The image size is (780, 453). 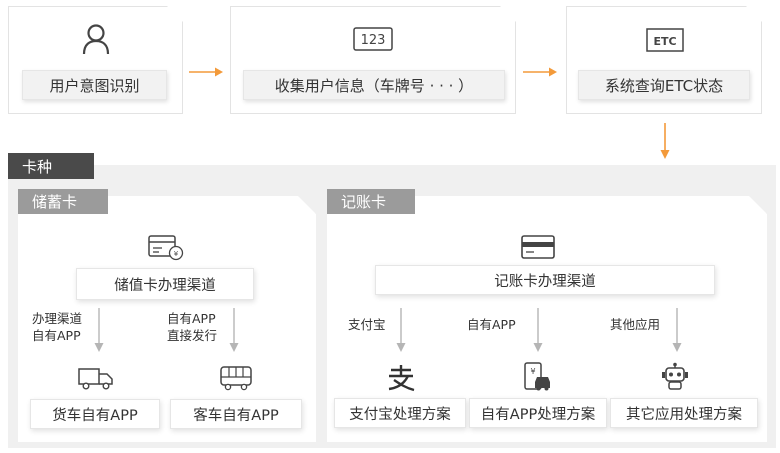 I want to click on svg-text: 123, so click(x=373, y=40).